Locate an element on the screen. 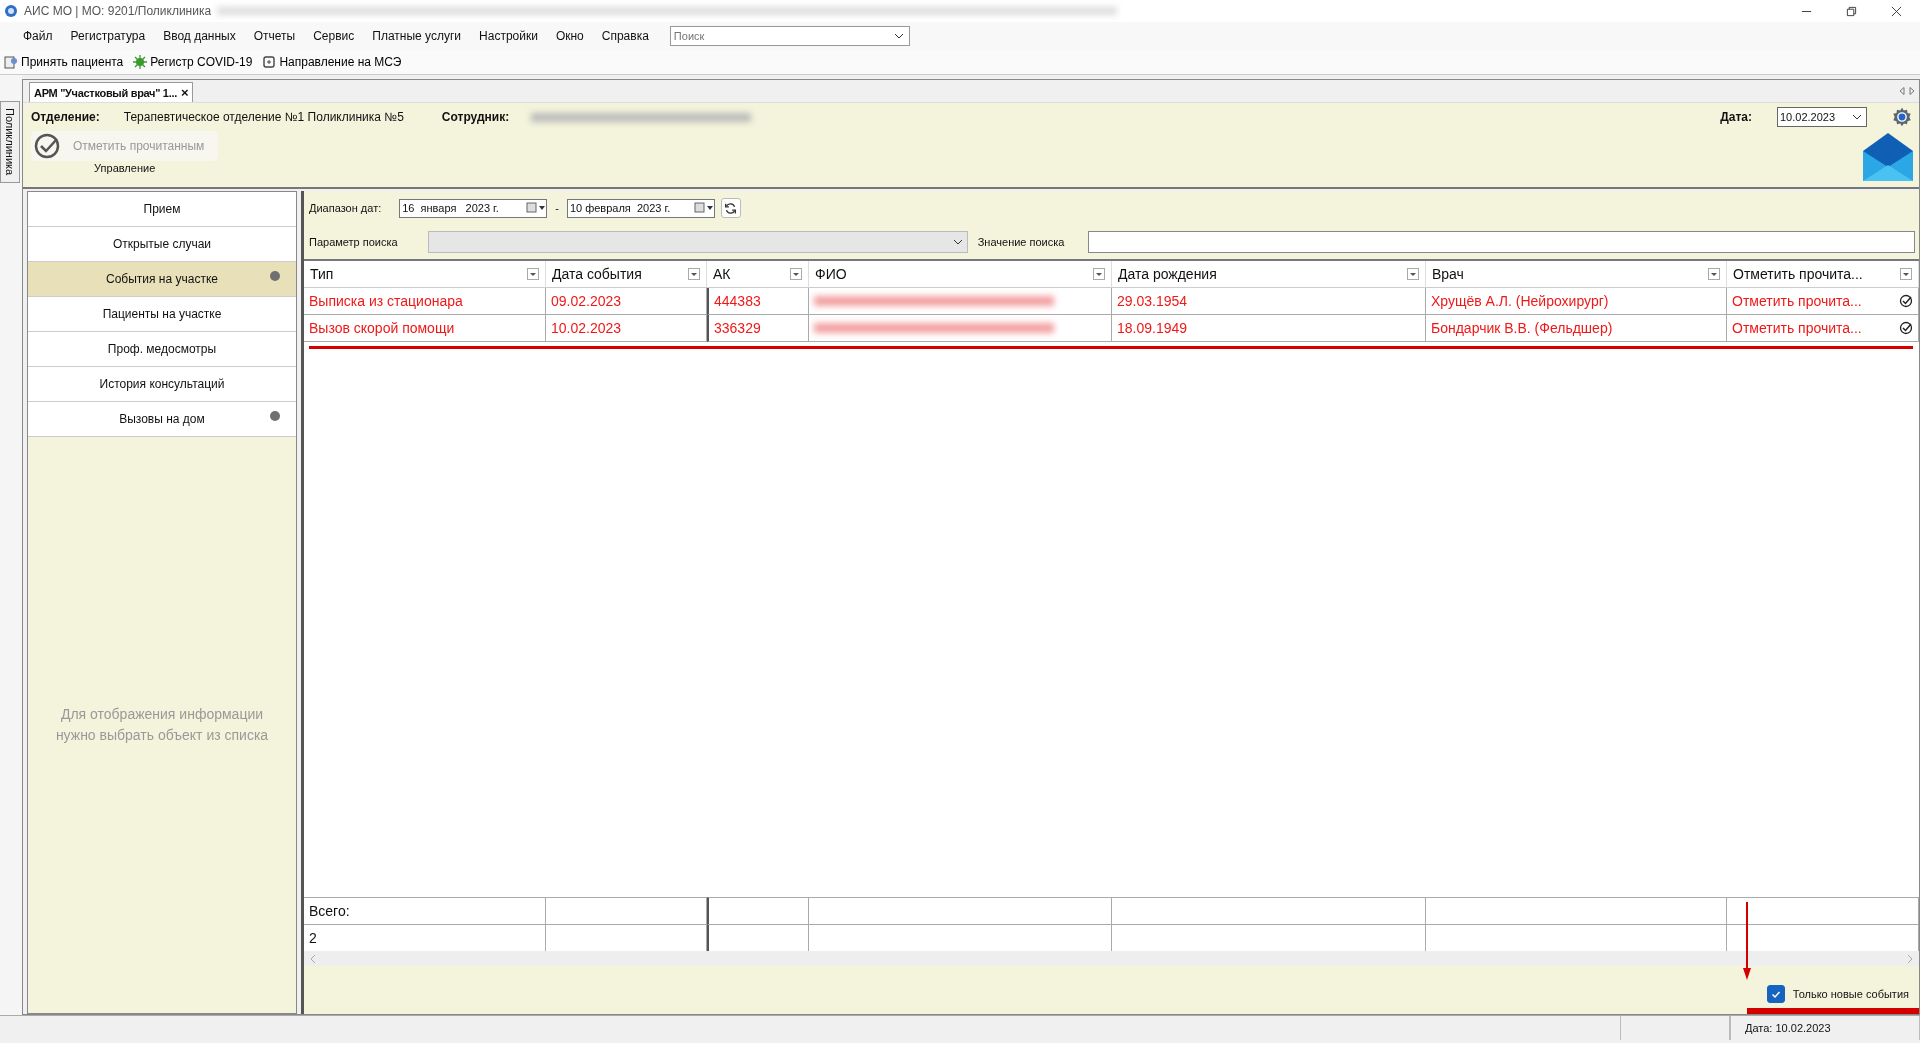  restore-icon is located at coordinates (1851, 11).